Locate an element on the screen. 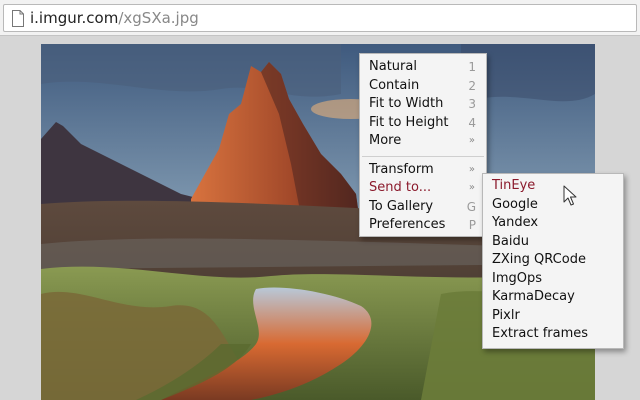  page-icon is located at coordinates (18, 18).